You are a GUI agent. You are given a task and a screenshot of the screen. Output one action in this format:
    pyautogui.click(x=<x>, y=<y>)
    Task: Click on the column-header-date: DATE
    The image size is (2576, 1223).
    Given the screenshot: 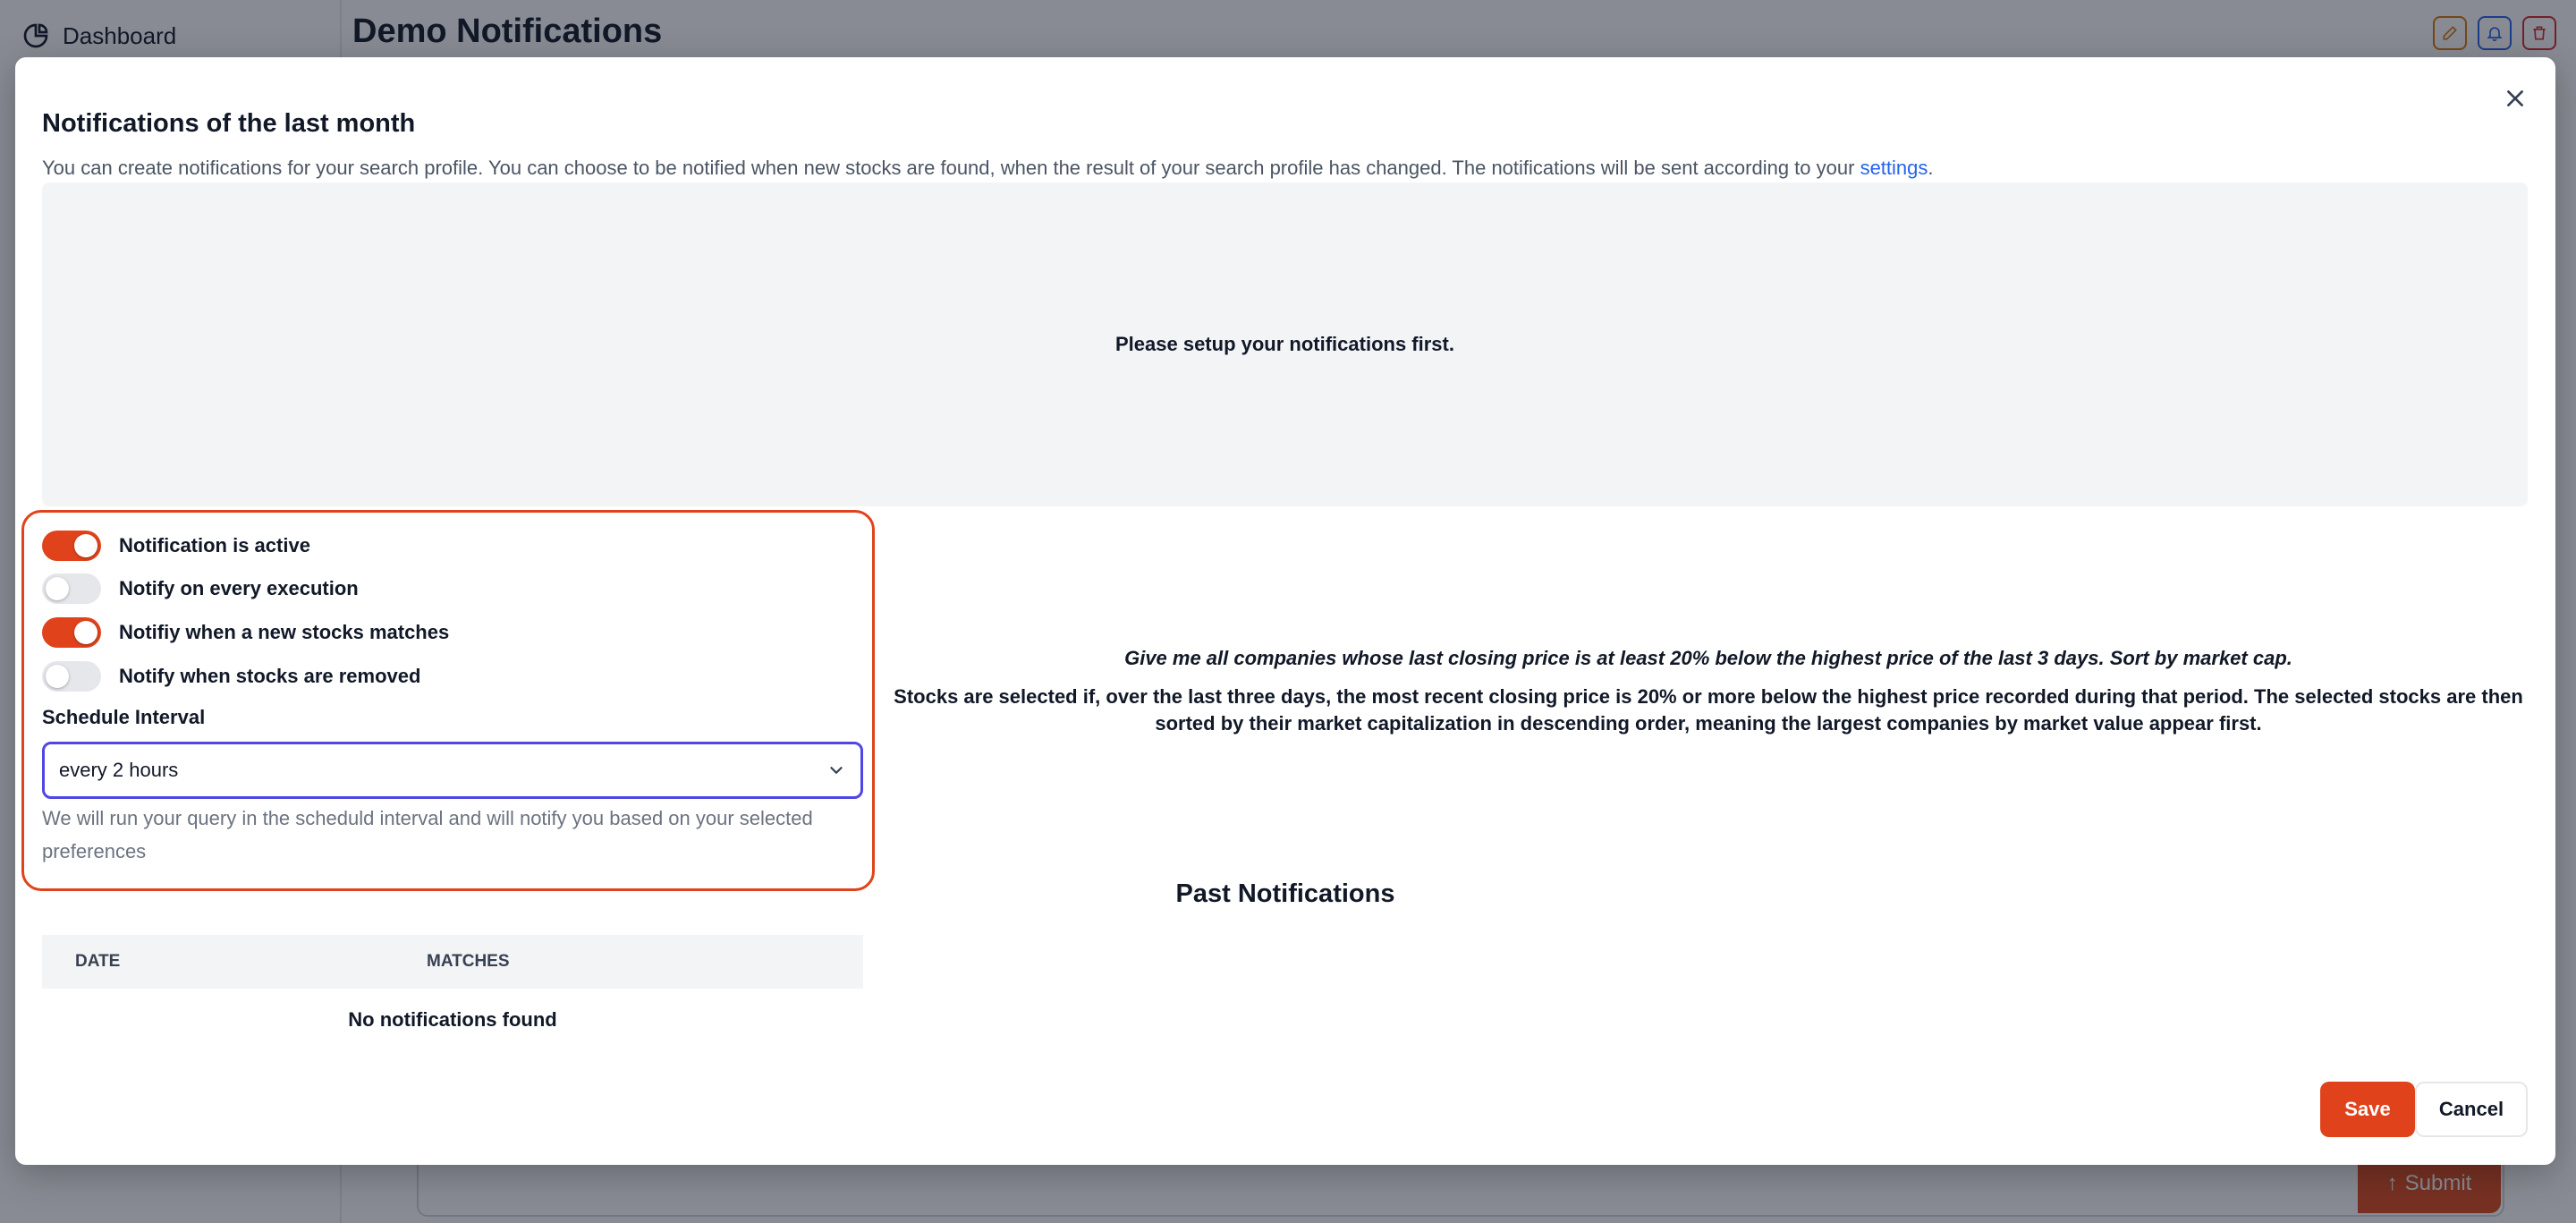 What is the action you would take?
    pyautogui.click(x=97, y=962)
    